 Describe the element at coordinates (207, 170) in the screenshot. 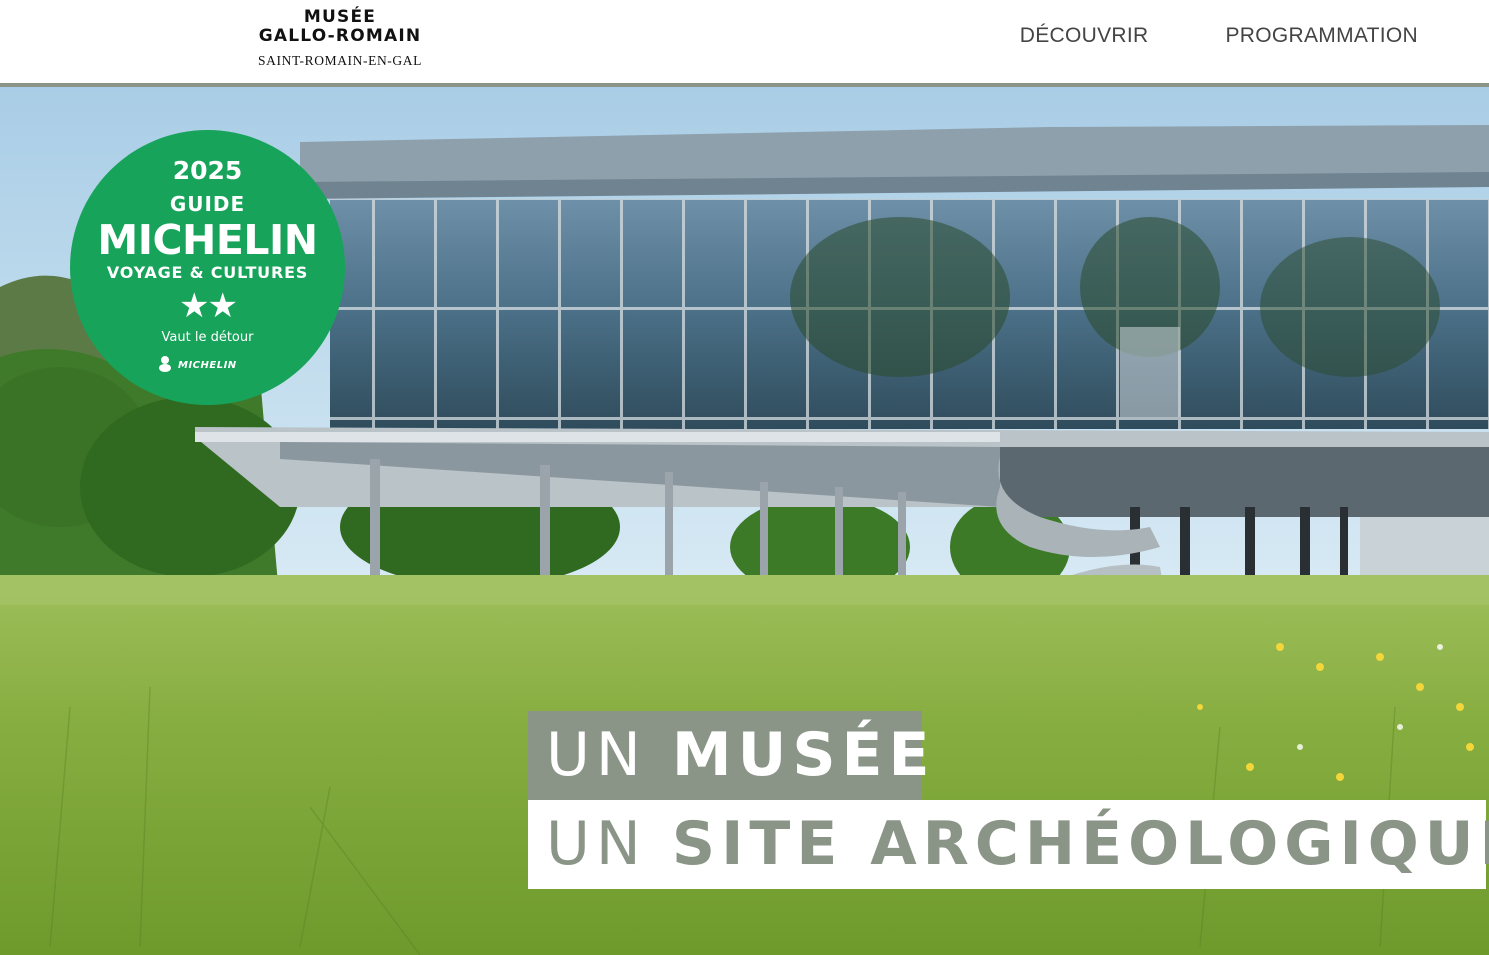

I see `badge-year: 2025` at that location.